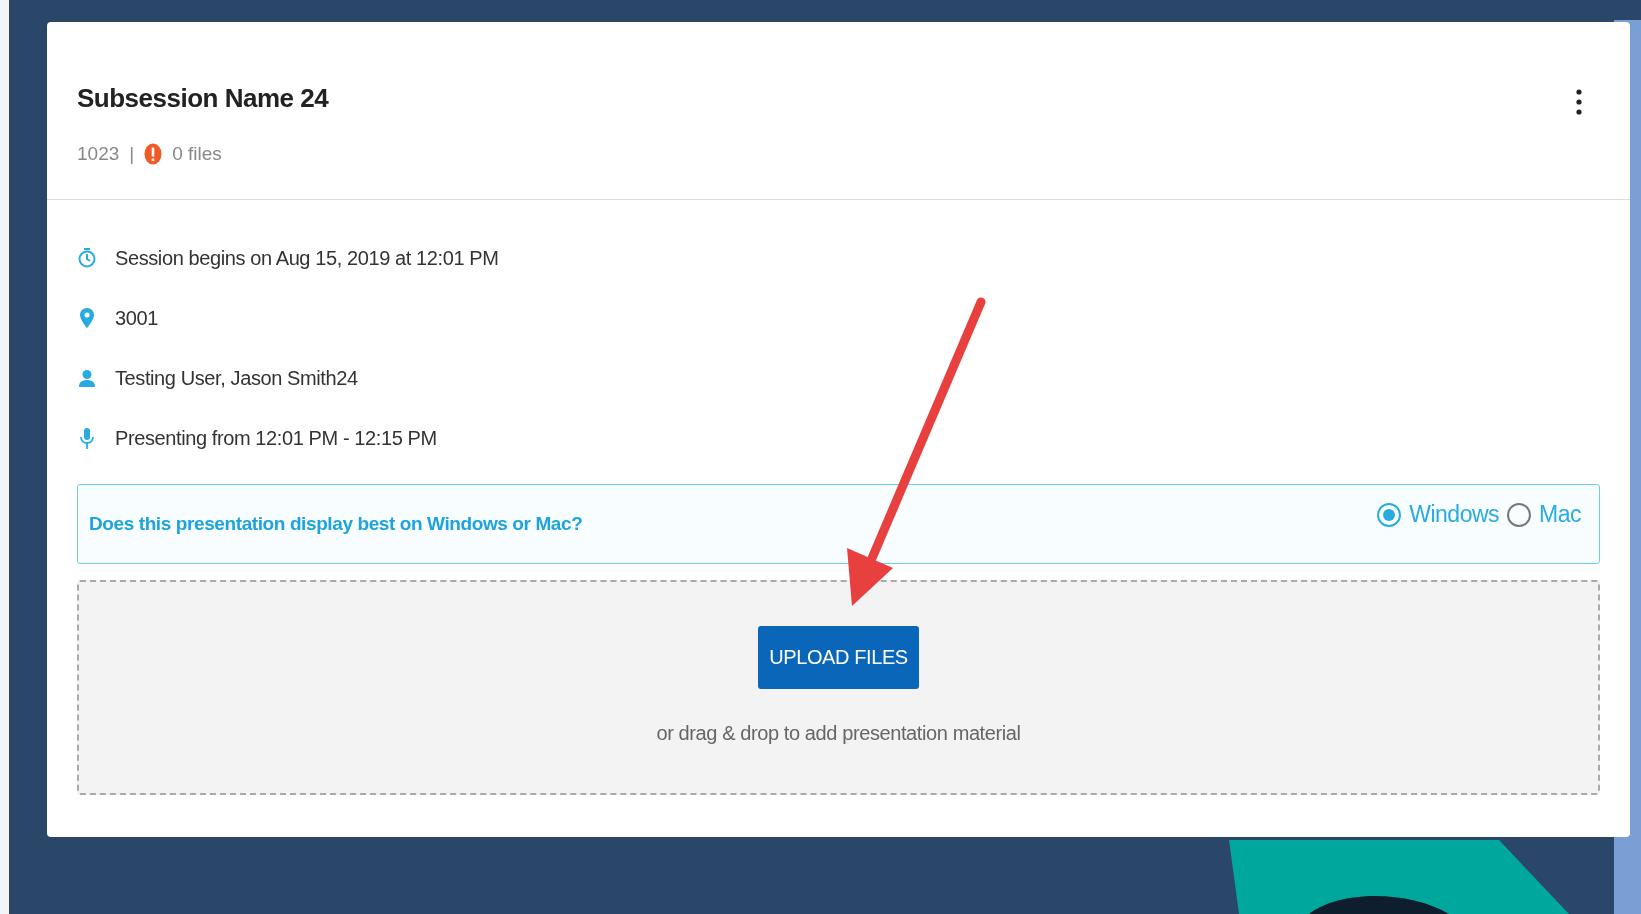  Describe the element at coordinates (87, 258) in the screenshot. I see `clock-icon` at that location.